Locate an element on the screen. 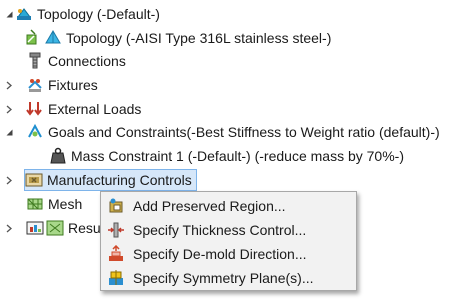  tree-item-label: Manufacturing Controls is located at coordinates (119, 180).